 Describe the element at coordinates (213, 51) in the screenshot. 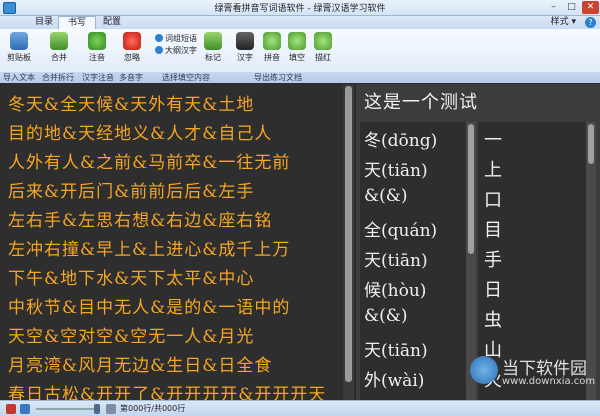

I see `mark-button: 标记` at that location.